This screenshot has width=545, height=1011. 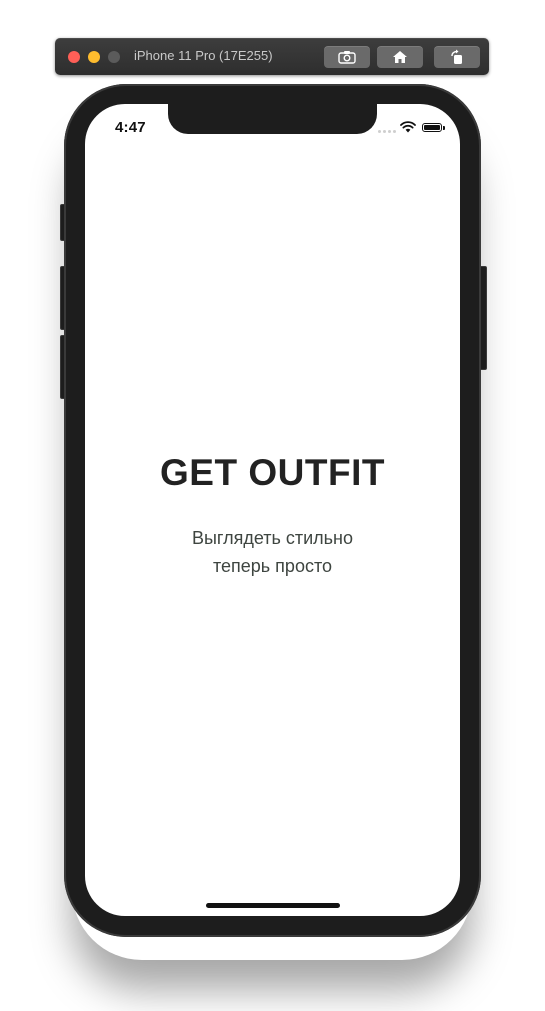 I want to click on rotate-button, so click(x=457, y=57).